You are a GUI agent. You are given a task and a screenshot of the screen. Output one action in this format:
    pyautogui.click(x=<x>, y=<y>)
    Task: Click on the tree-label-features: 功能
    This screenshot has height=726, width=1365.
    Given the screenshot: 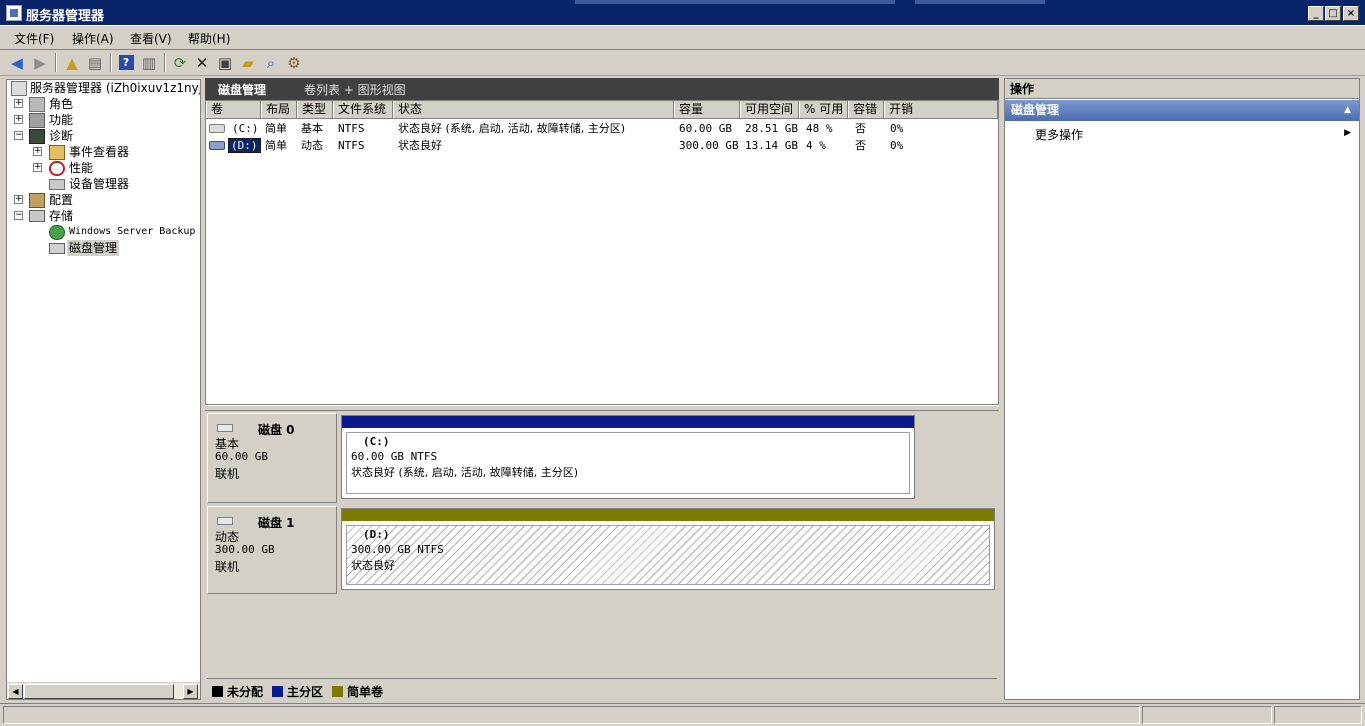 What is the action you would take?
    pyautogui.click(x=61, y=120)
    